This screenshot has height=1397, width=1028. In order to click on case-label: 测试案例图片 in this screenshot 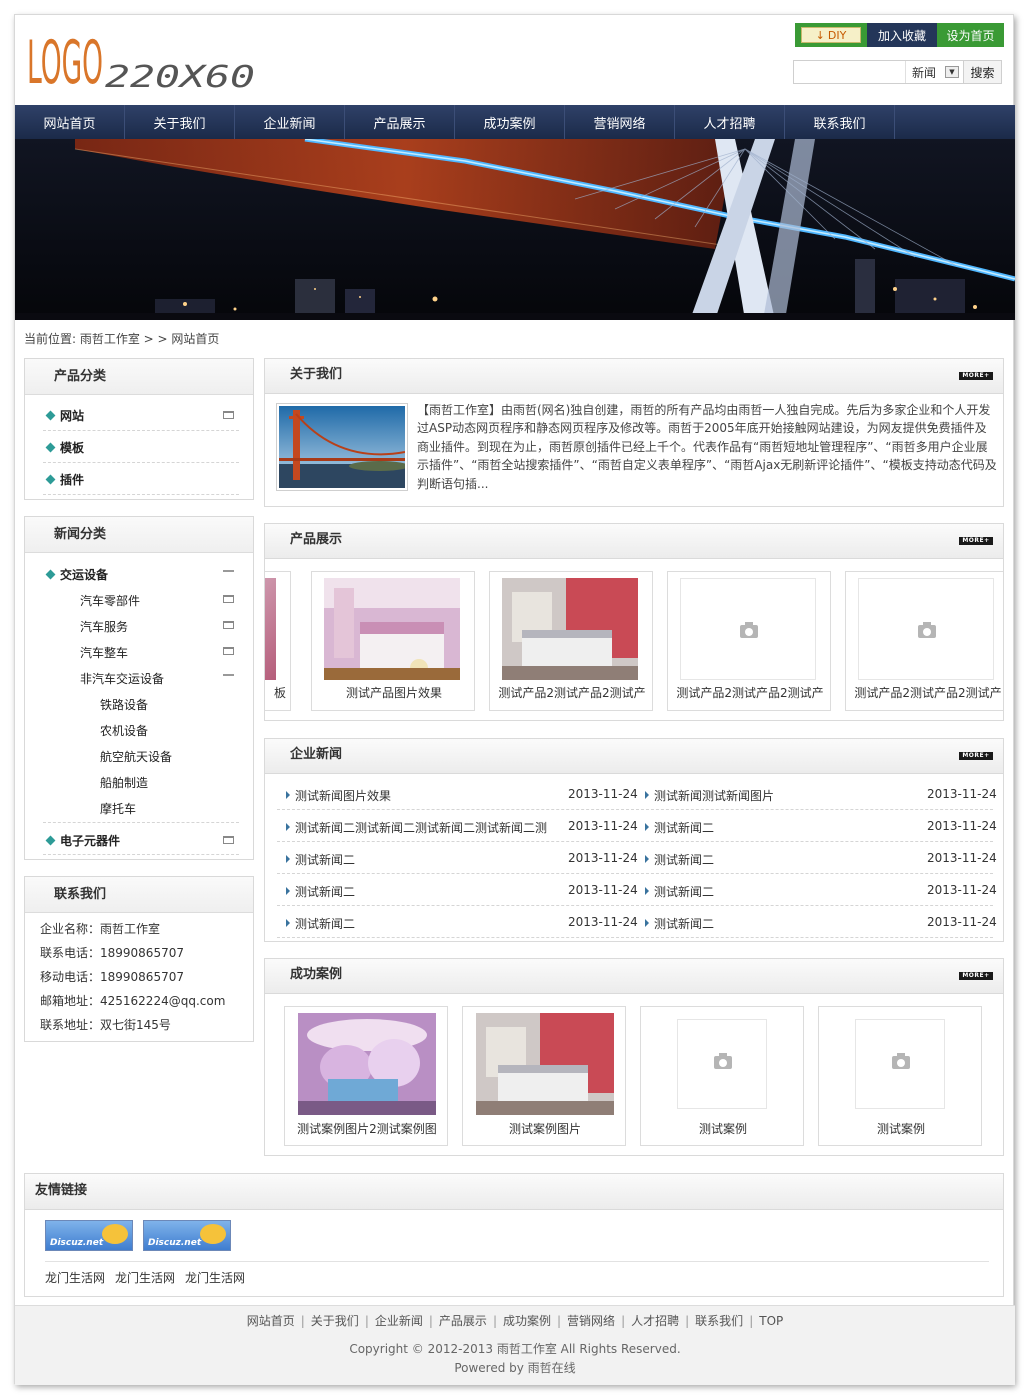, I will do `click(545, 1128)`.